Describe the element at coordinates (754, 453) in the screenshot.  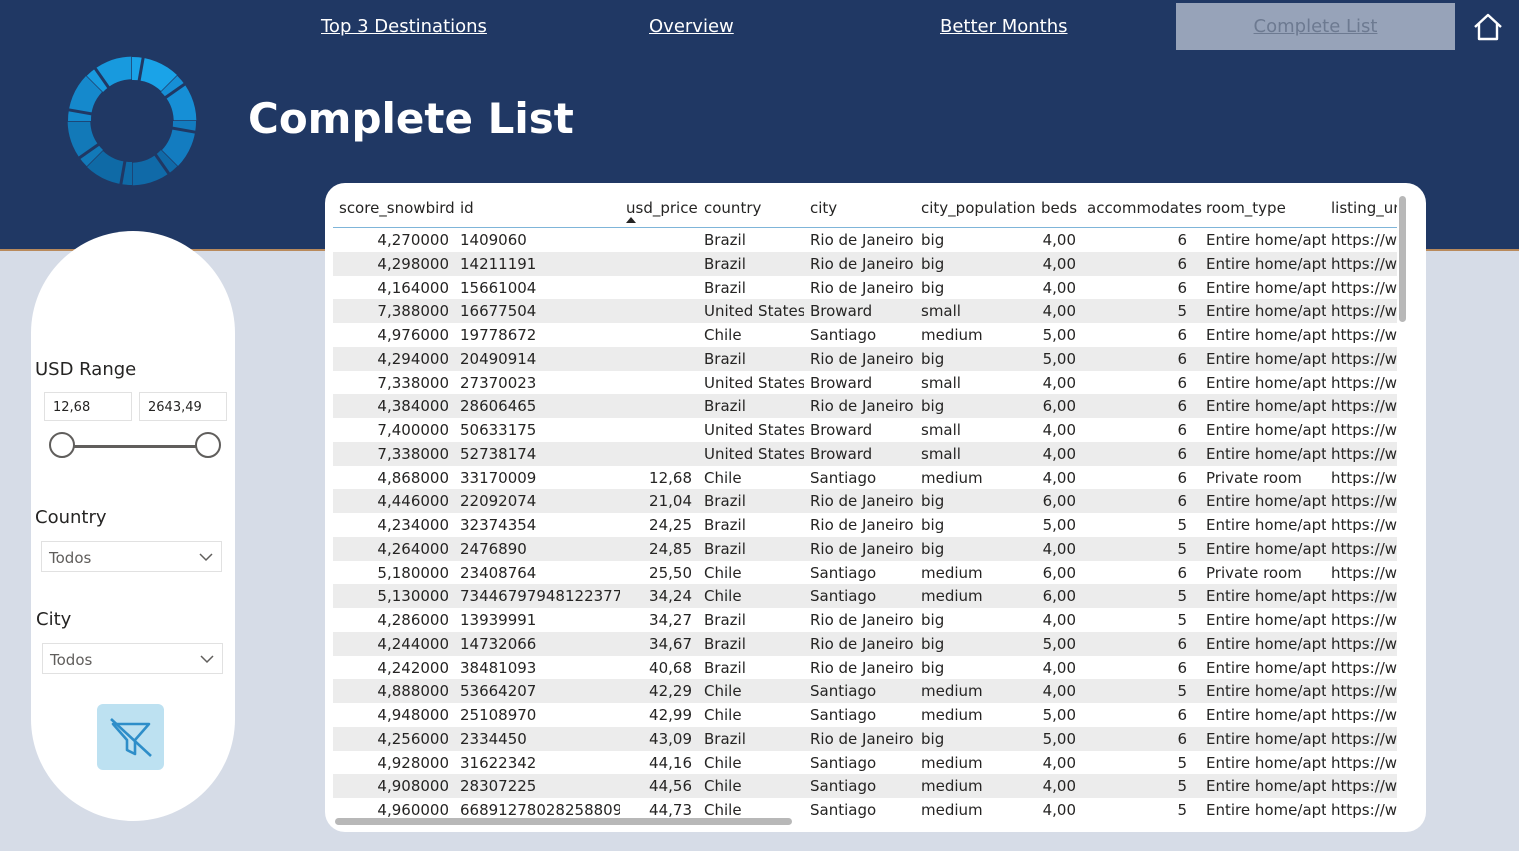
I see `cell-country: United States` at that location.